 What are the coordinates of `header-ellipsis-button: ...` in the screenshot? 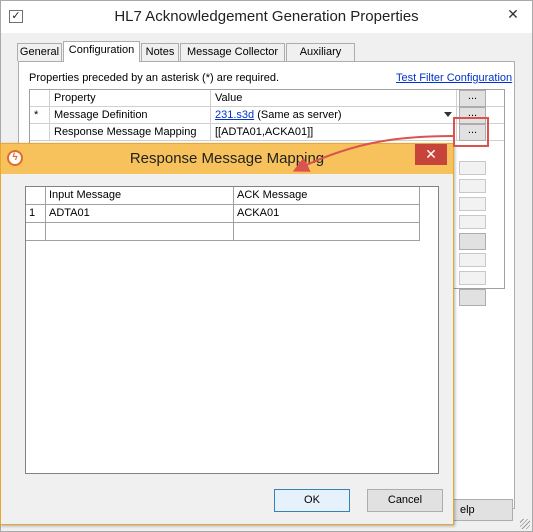 It's located at (472, 98).